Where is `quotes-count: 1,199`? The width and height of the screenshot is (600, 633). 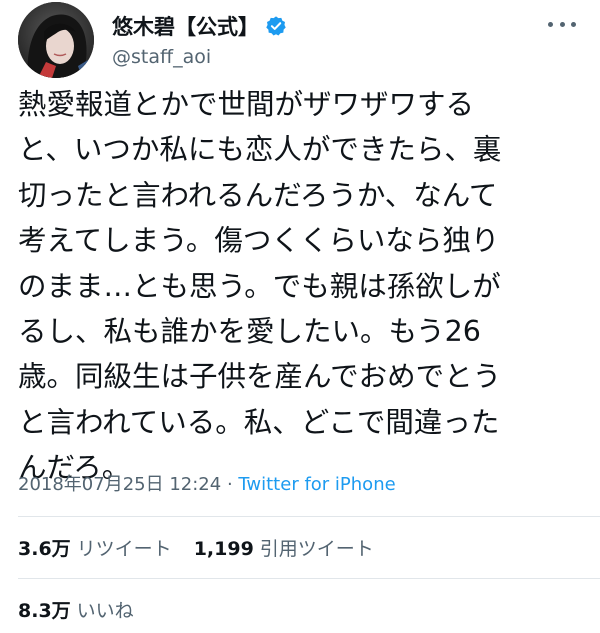
quotes-count: 1,199 is located at coordinates (223, 549).